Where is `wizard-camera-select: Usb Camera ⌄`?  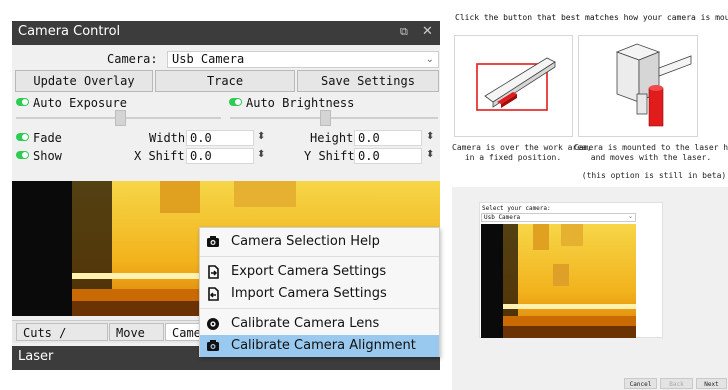 wizard-camera-select: Usb Camera ⌄ is located at coordinates (558, 217).